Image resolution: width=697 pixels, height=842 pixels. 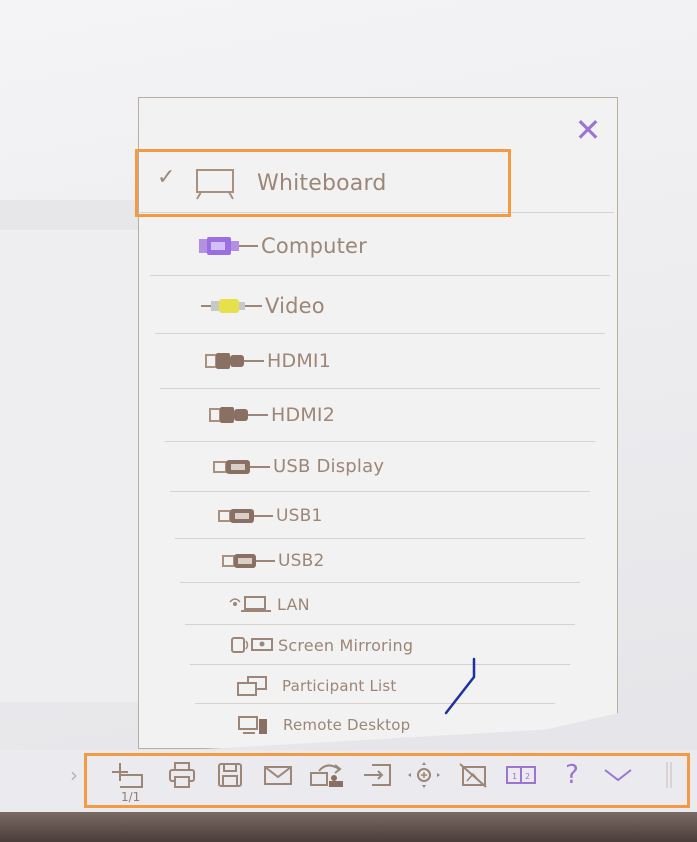 I want to click on source-item-label: Remote Desktop, so click(x=347, y=725).